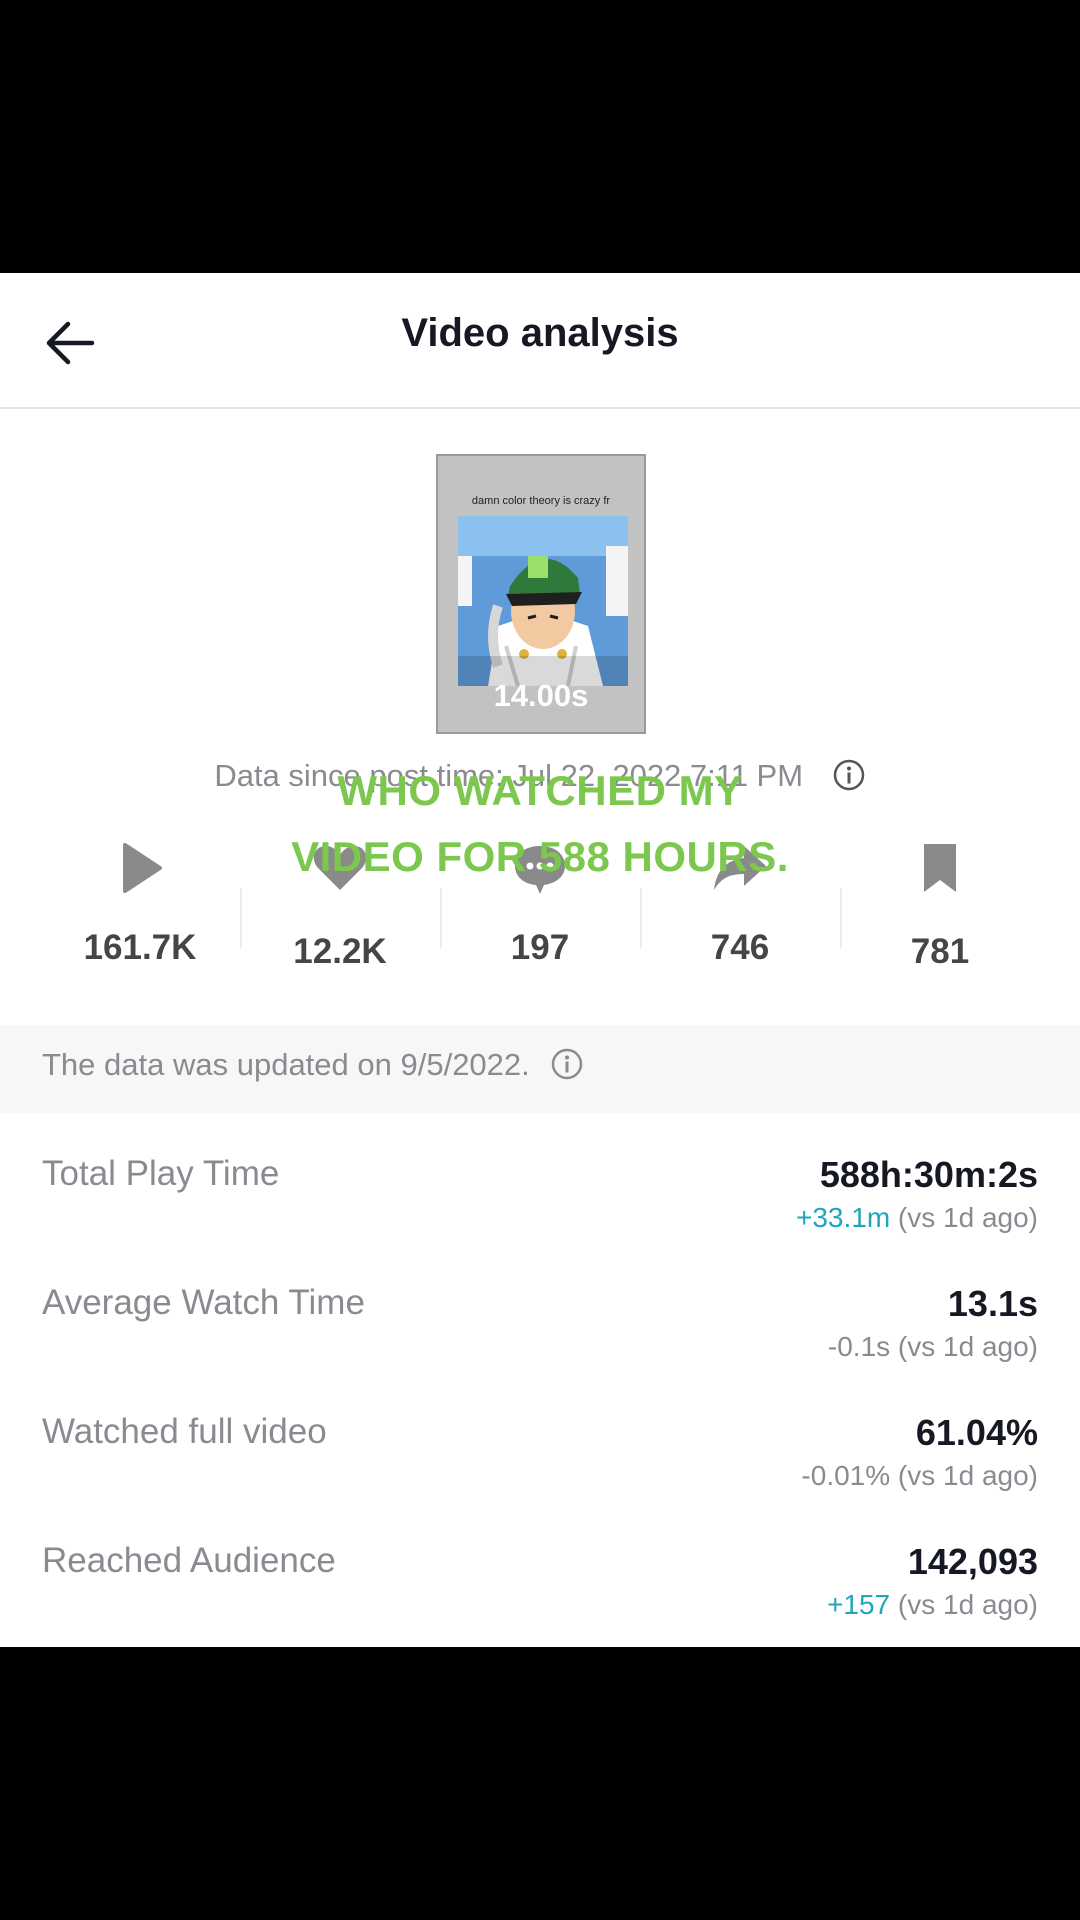 This screenshot has height=1920, width=1080. I want to click on notice-row: The data was updated on 9/5/2022., so click(313, 1065).